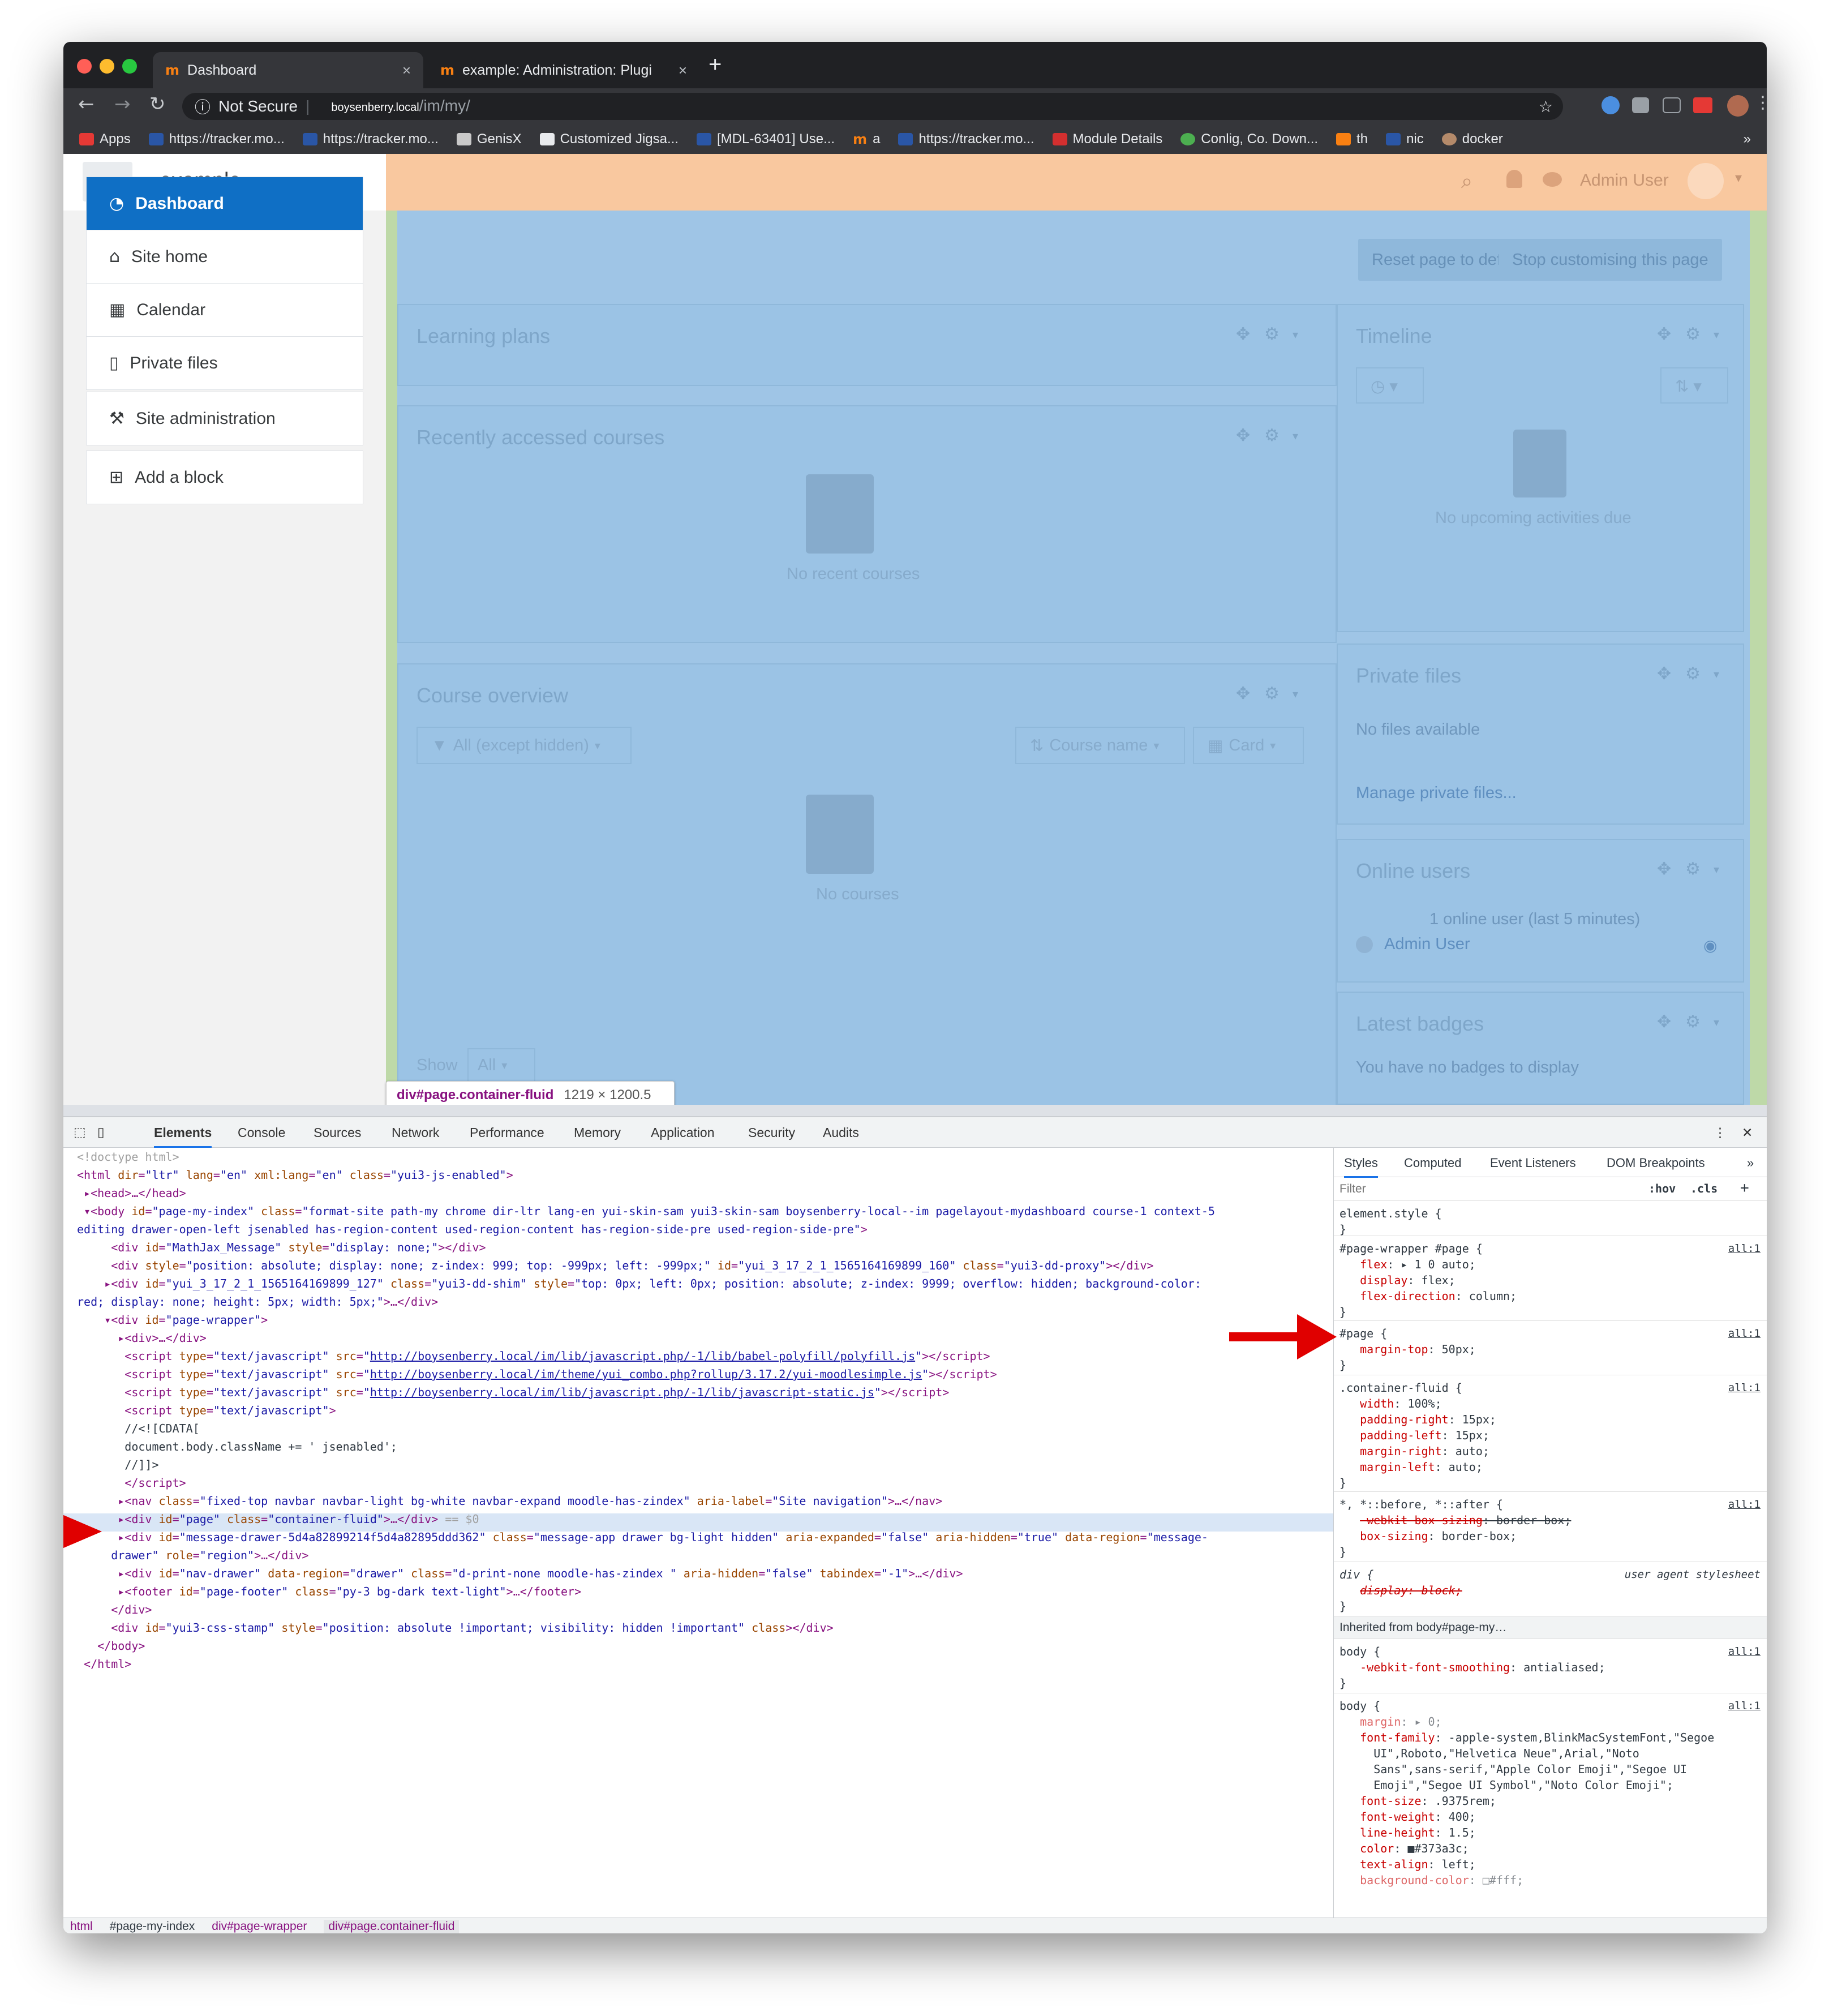 The height and width of the screenshot is (2016, 1829). I want to click on glasses-extension-icon, so click(1672, 105).